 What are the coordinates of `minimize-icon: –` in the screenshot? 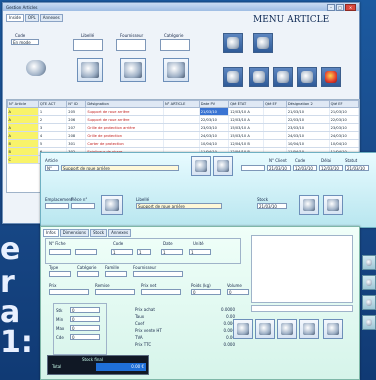 It's located at (331, 7).